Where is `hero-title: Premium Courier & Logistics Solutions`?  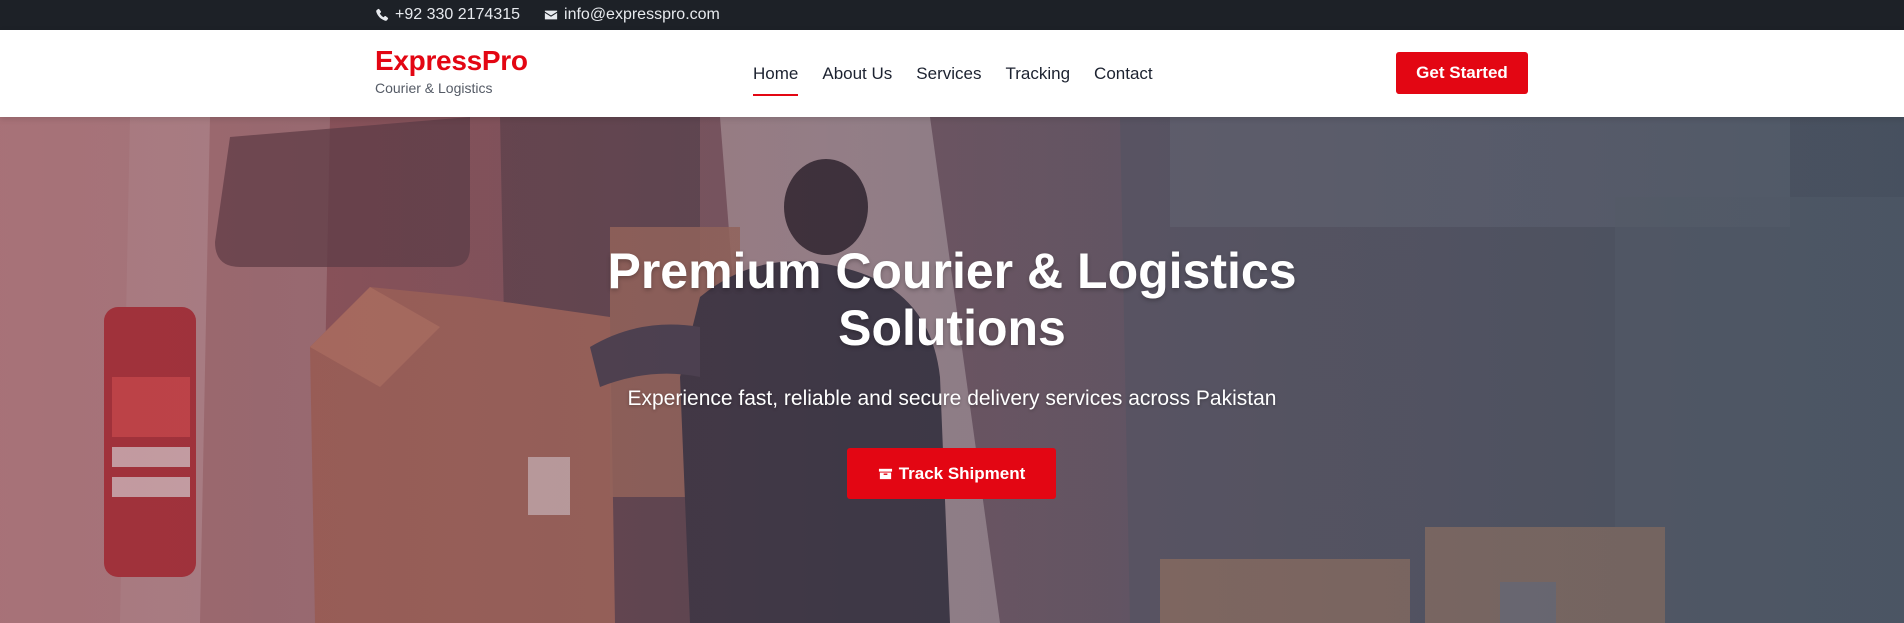 hero-title: Premium Courier & Logistics Solutions is located at coordinates (952, 299).